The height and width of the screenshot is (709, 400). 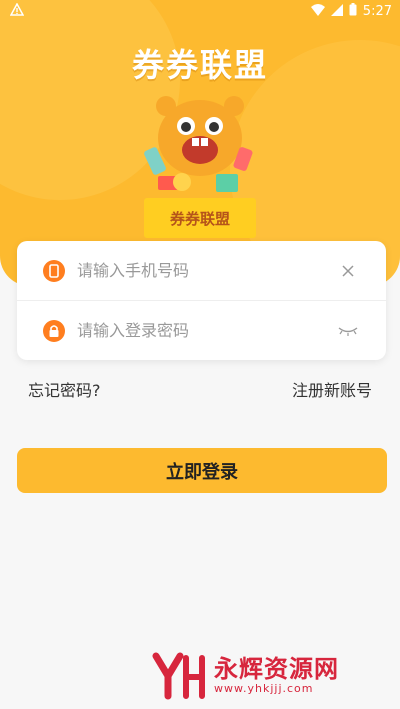 I want to click on status-bar: 5:27, so click(x=200, y=11).